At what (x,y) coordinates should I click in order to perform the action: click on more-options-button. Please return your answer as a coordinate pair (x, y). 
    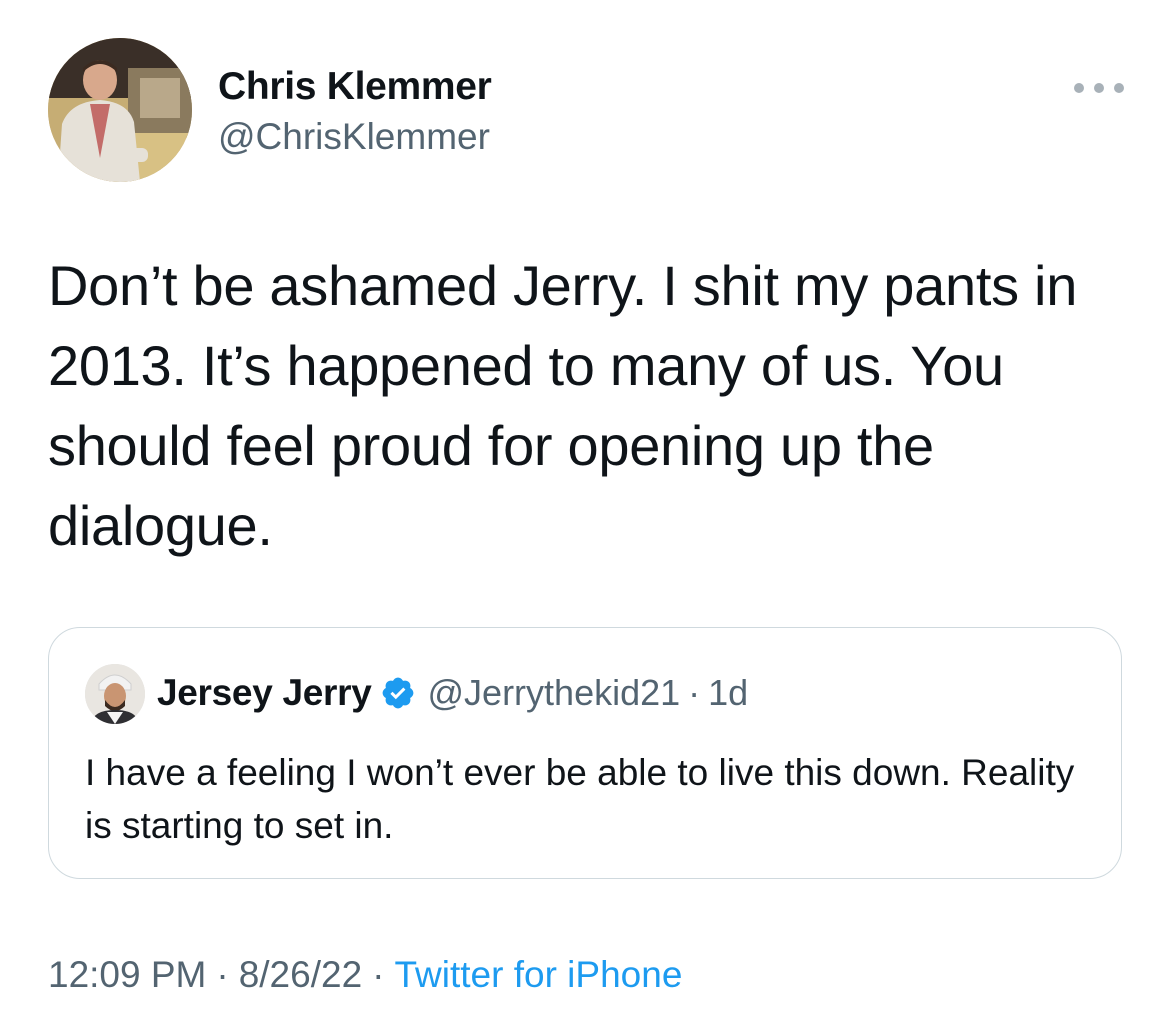
    Looking at the image, I should click on (1099, 88).